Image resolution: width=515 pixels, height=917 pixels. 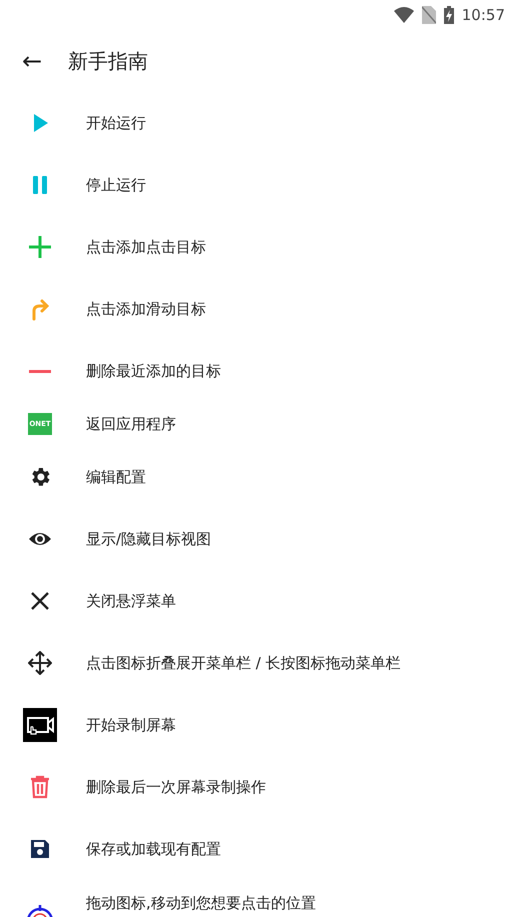 I want to click on page-title: 新手指南, so click(x=108, y=61).